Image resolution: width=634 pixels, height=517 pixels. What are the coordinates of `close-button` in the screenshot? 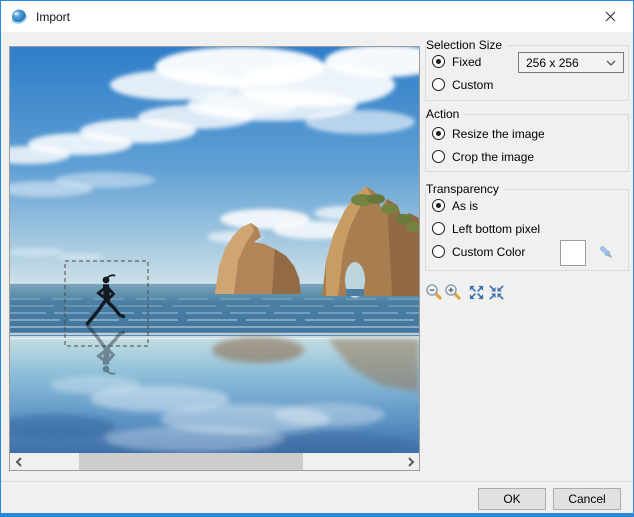 It's located at (610, 16).